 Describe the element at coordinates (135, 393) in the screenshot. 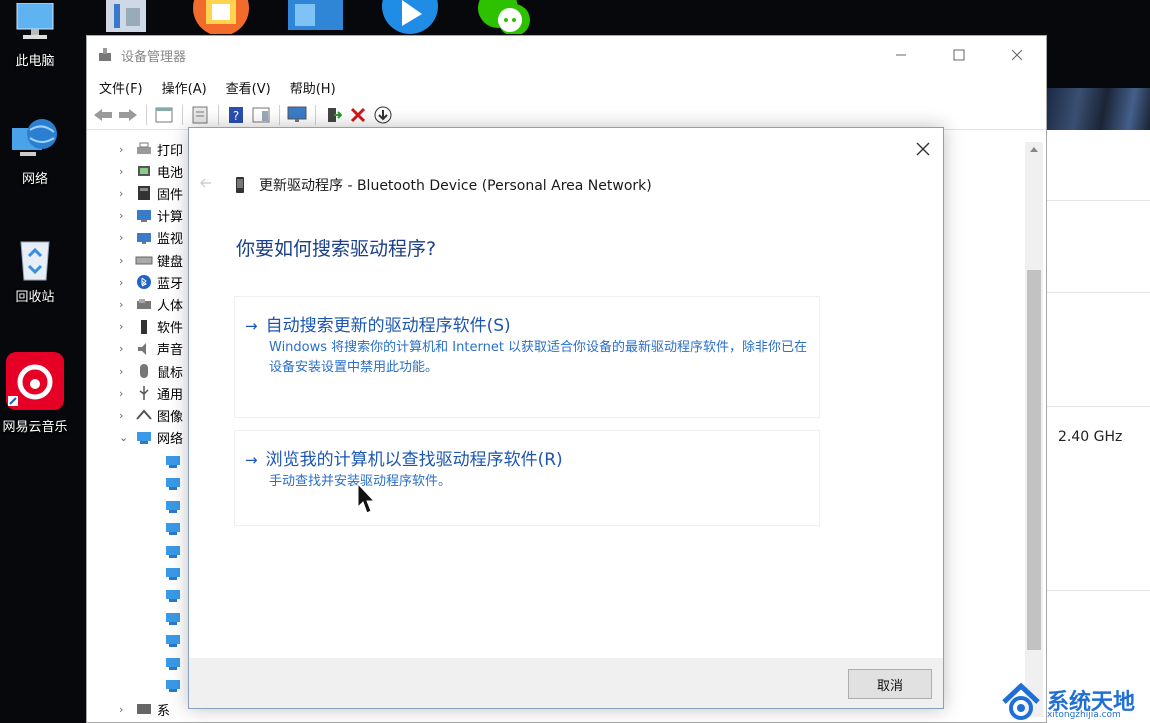

I see `tree-item: › 通用` at that location.